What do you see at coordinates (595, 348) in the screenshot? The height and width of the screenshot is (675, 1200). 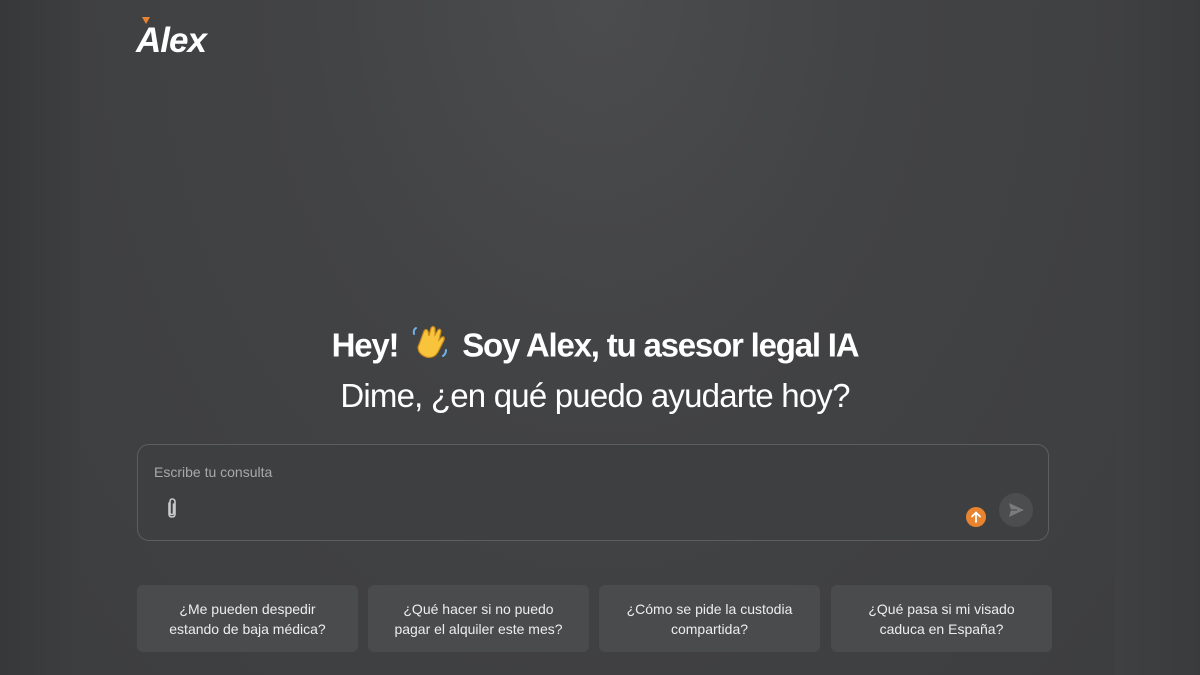 I see `hero-title: Hey! Soy Alex, tu asesor legal IA` at bounding box center [595, 348].